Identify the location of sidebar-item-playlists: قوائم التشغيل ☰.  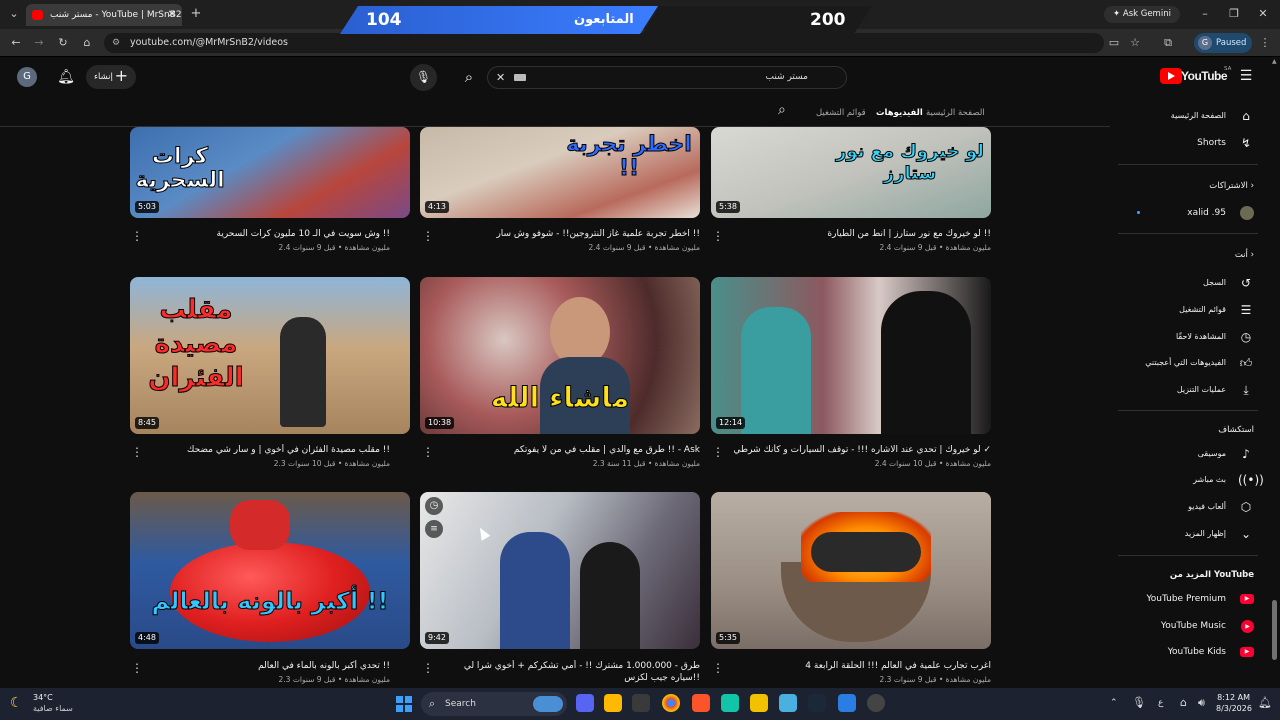
(1188, 310).